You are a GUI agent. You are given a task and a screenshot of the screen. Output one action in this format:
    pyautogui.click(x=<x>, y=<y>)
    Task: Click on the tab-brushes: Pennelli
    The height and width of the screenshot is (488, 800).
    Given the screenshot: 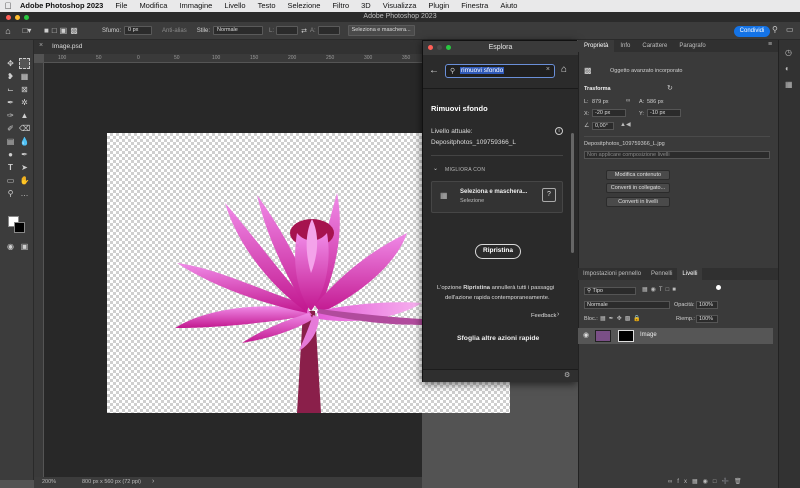 What is the action you would take?
    pyautogui.click(x=661, y=274)
    